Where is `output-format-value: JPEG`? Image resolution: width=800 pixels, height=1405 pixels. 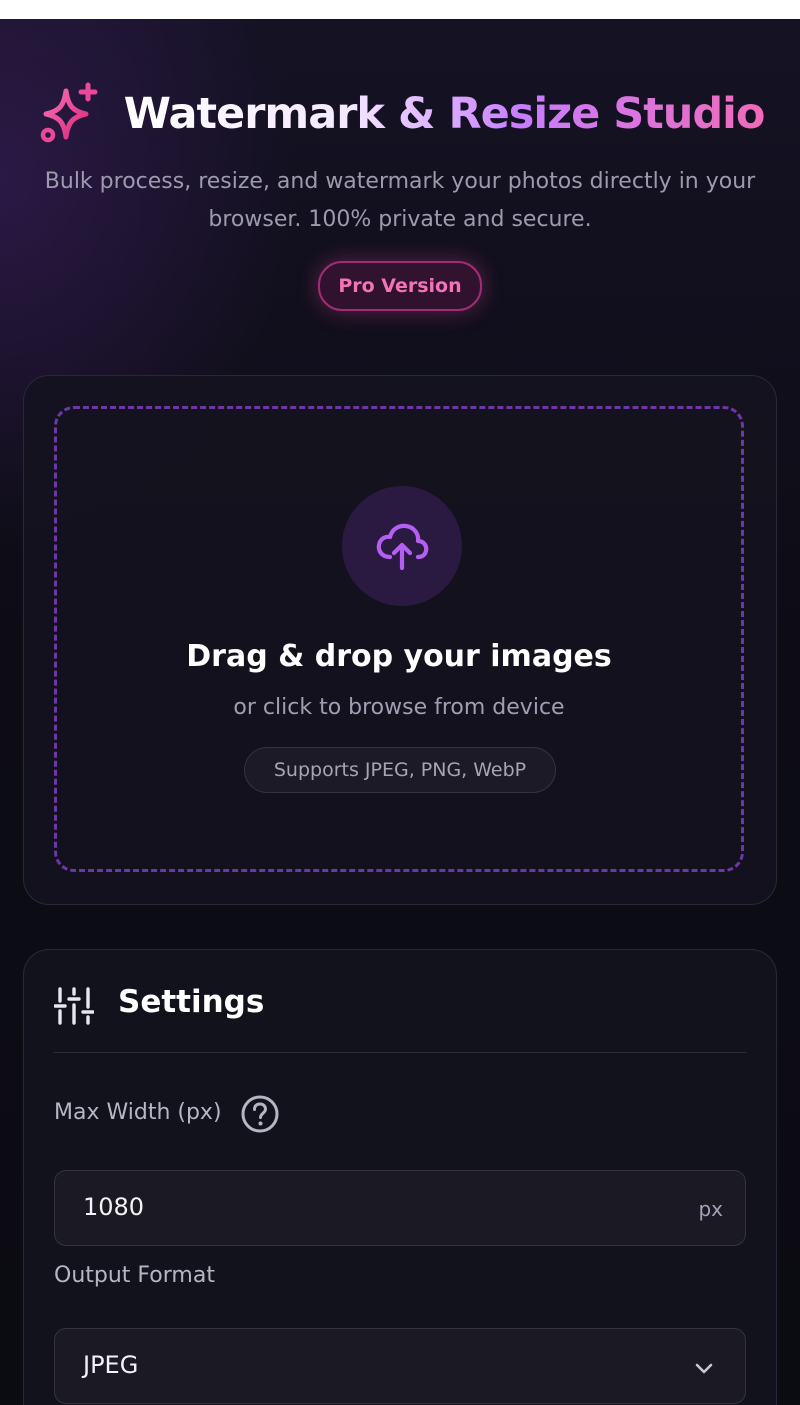 output-format-value: JPEG is located at coordinates (111, 1365).